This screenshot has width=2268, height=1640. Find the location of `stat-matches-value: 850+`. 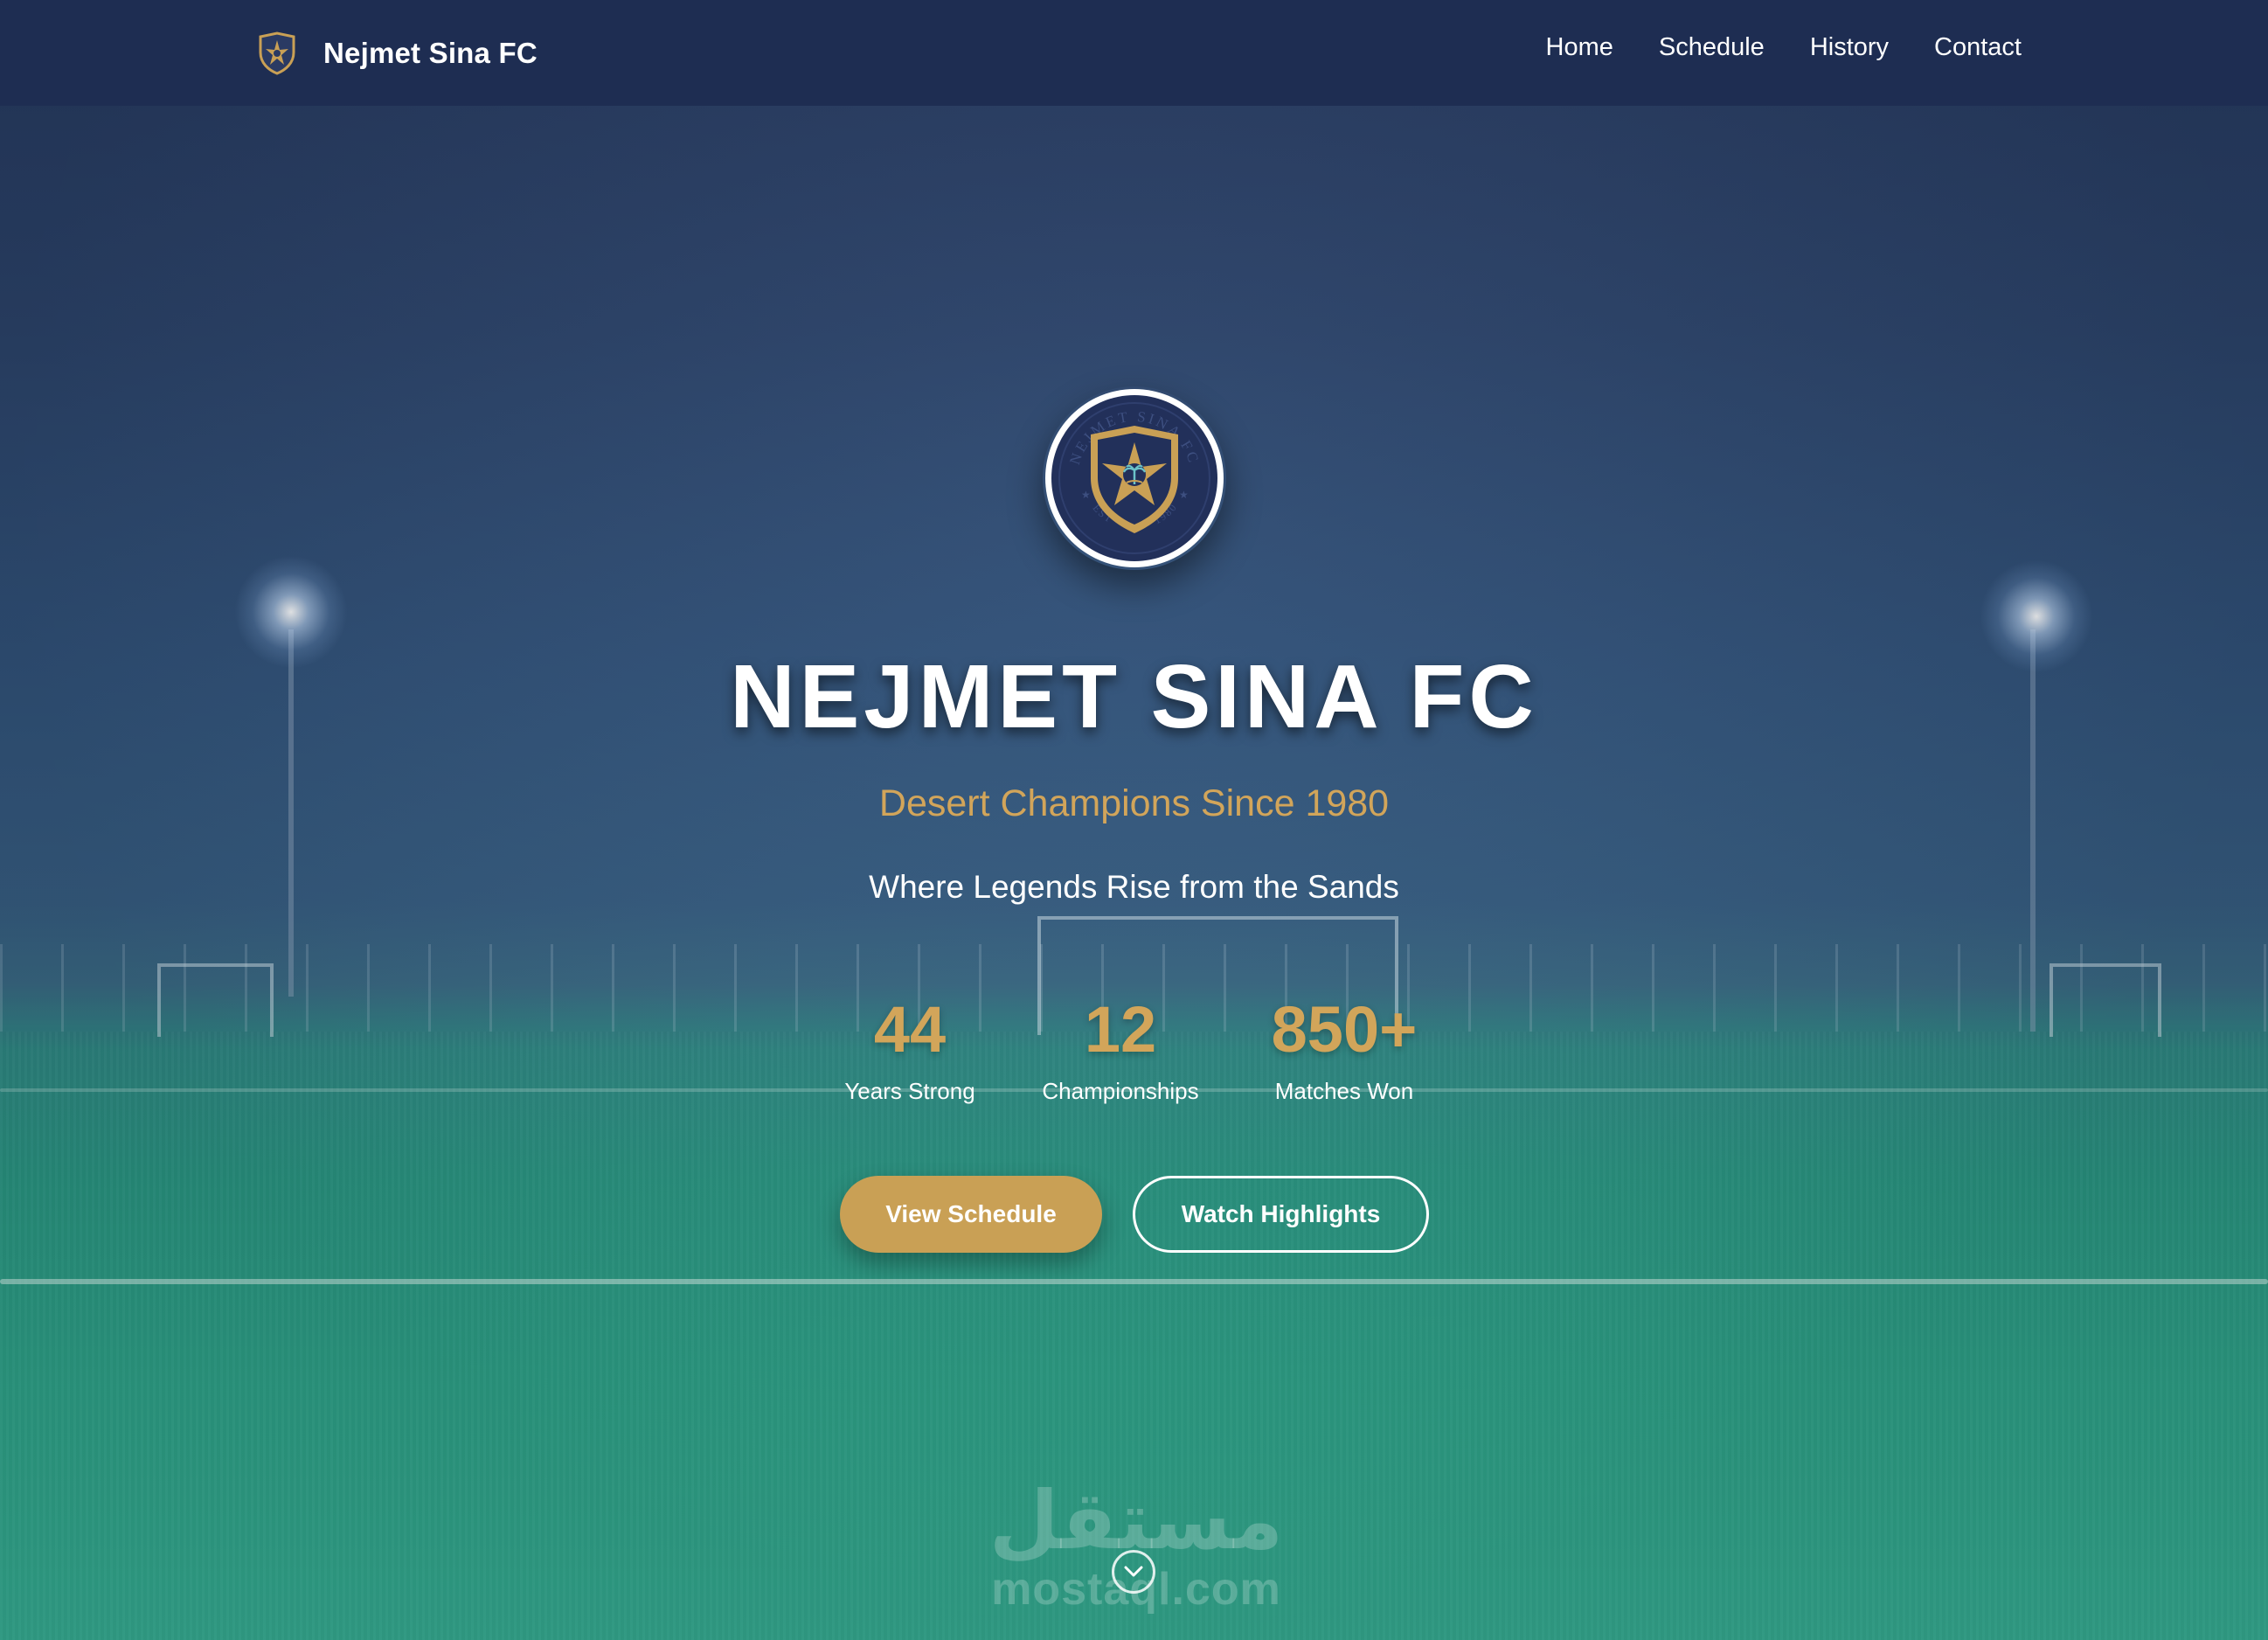

stat-matches-value: 850+ is located at coordinates (1344, 1029).